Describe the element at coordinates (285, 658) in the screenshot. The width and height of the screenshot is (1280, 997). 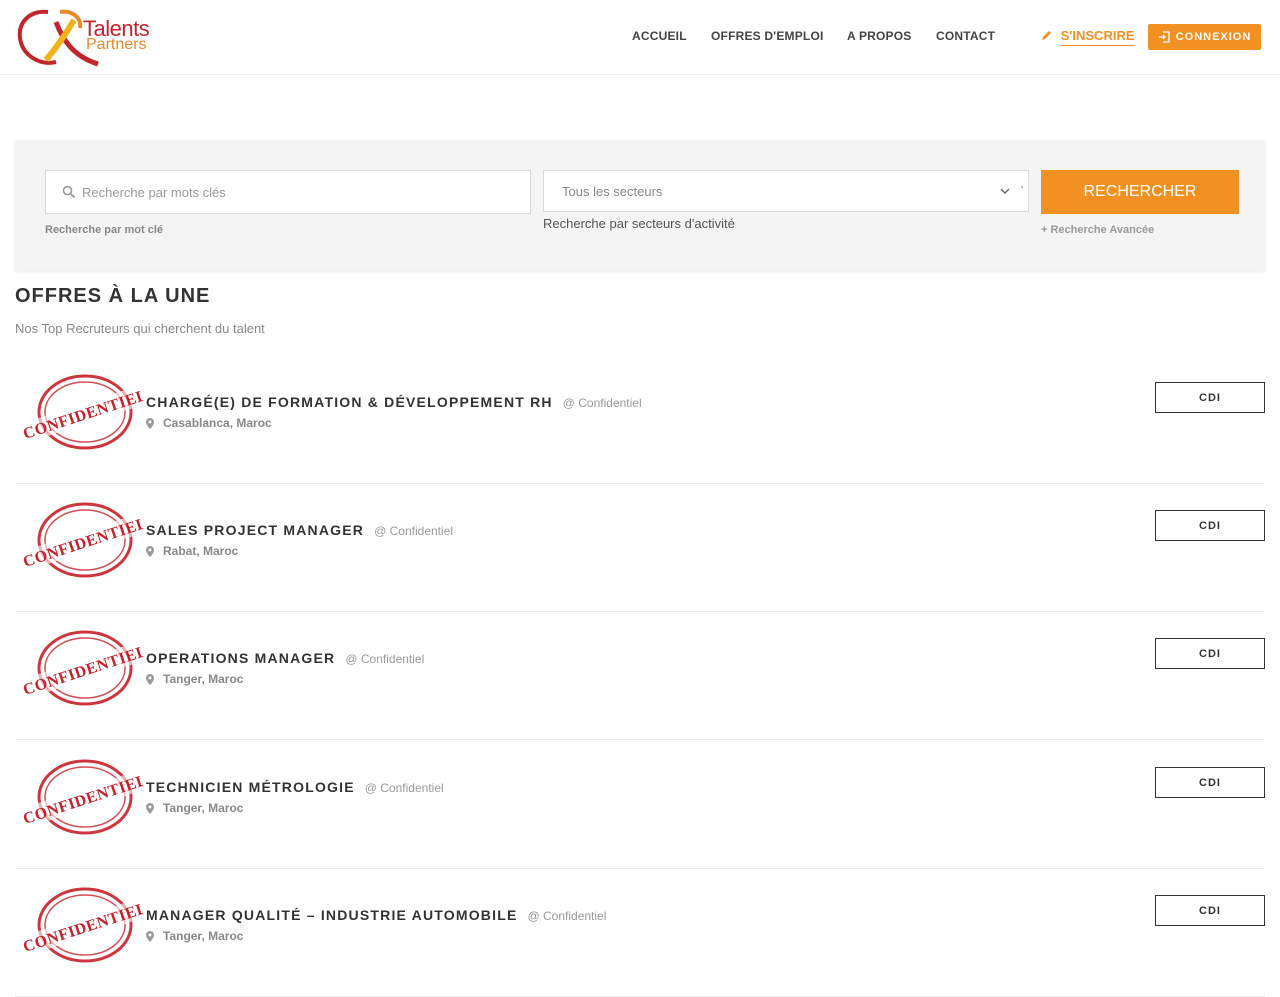
I see `job-title: OPERATIONS MANAGER @ Confidentiel` at that location.